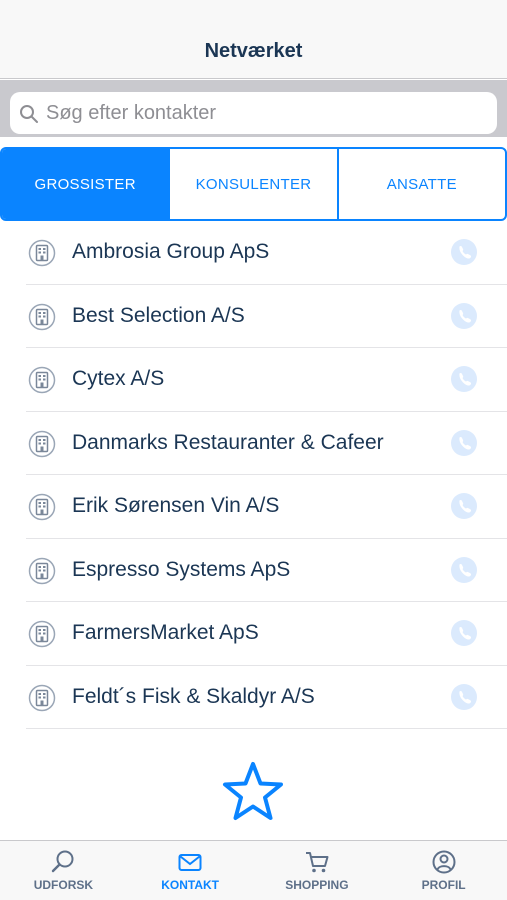  What do you see at coordinates (63, 885) in the screenshot?
I see `tab-label: UDFORSK` at bounding box center [63, 885].